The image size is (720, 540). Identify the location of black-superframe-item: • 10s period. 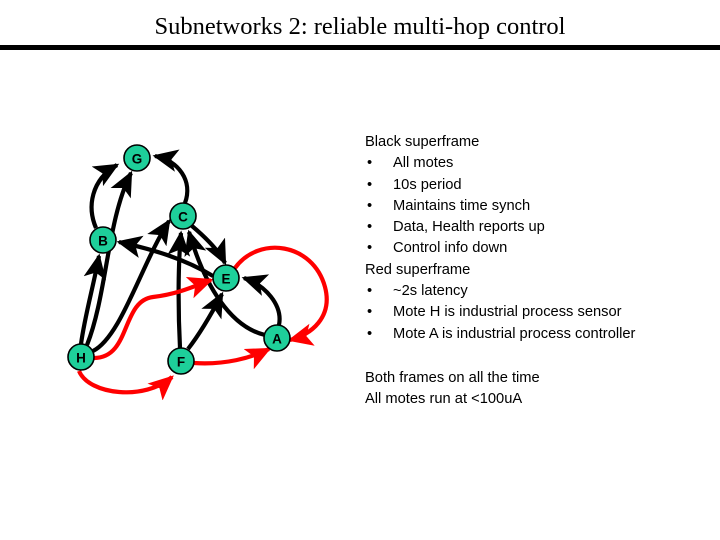
(537, 185).